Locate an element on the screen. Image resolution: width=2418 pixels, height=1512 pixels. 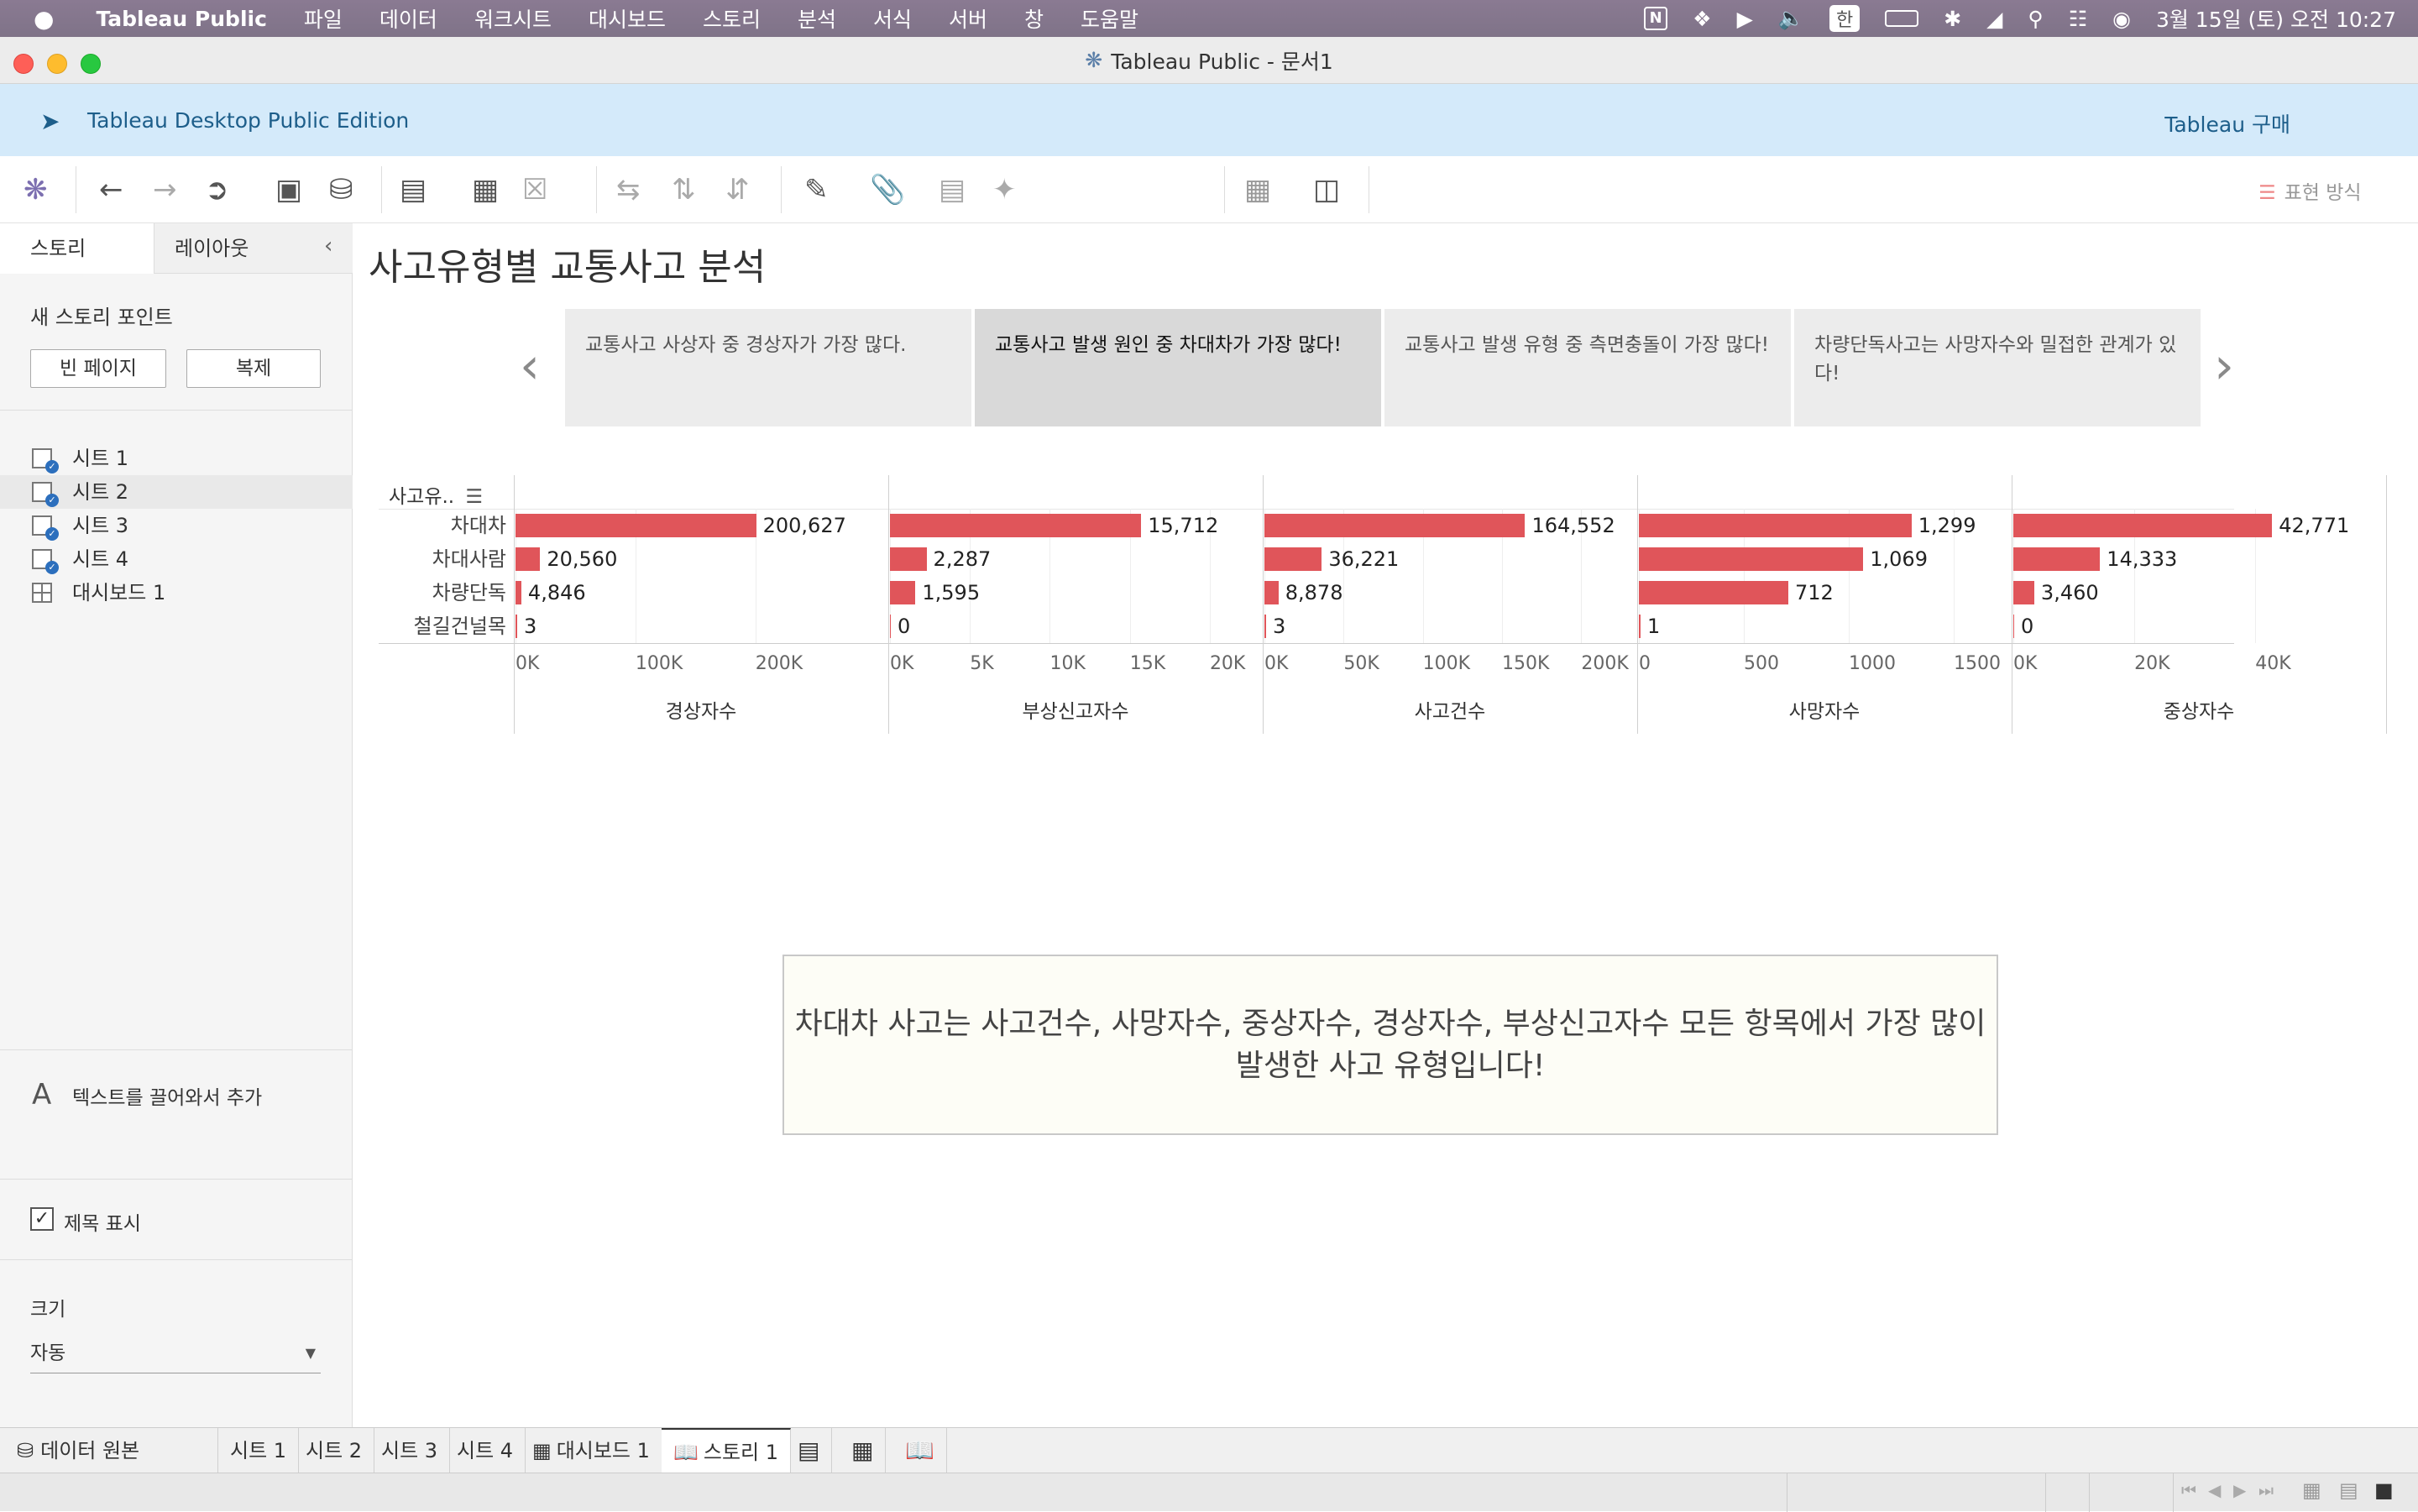
measure-header: 부상신고자수 is located at coordinates (1075, 709).